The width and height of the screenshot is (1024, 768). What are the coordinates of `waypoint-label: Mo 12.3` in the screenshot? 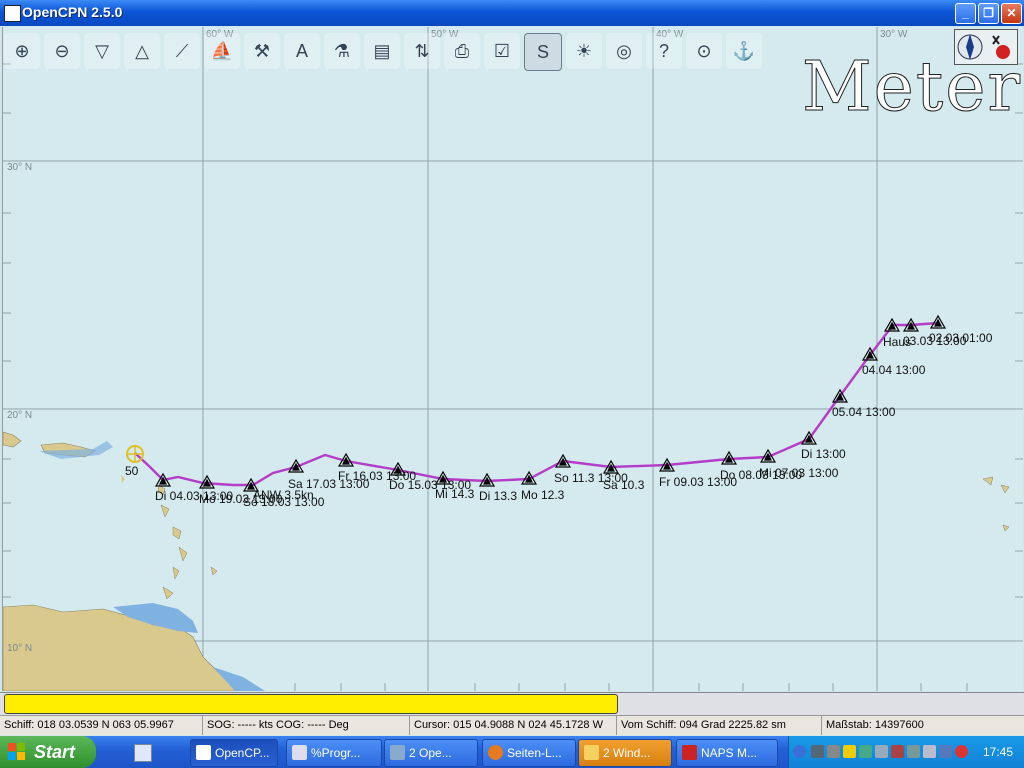 It's located at (542, 495).